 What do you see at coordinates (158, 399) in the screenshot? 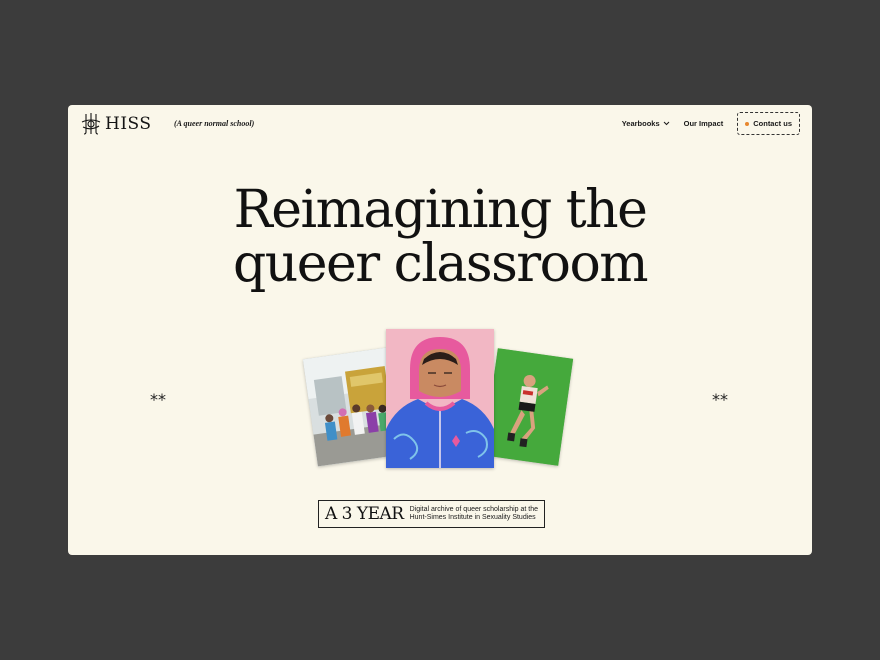
I see `left-asterisk-mark: **` at bounding box center [158, 399].